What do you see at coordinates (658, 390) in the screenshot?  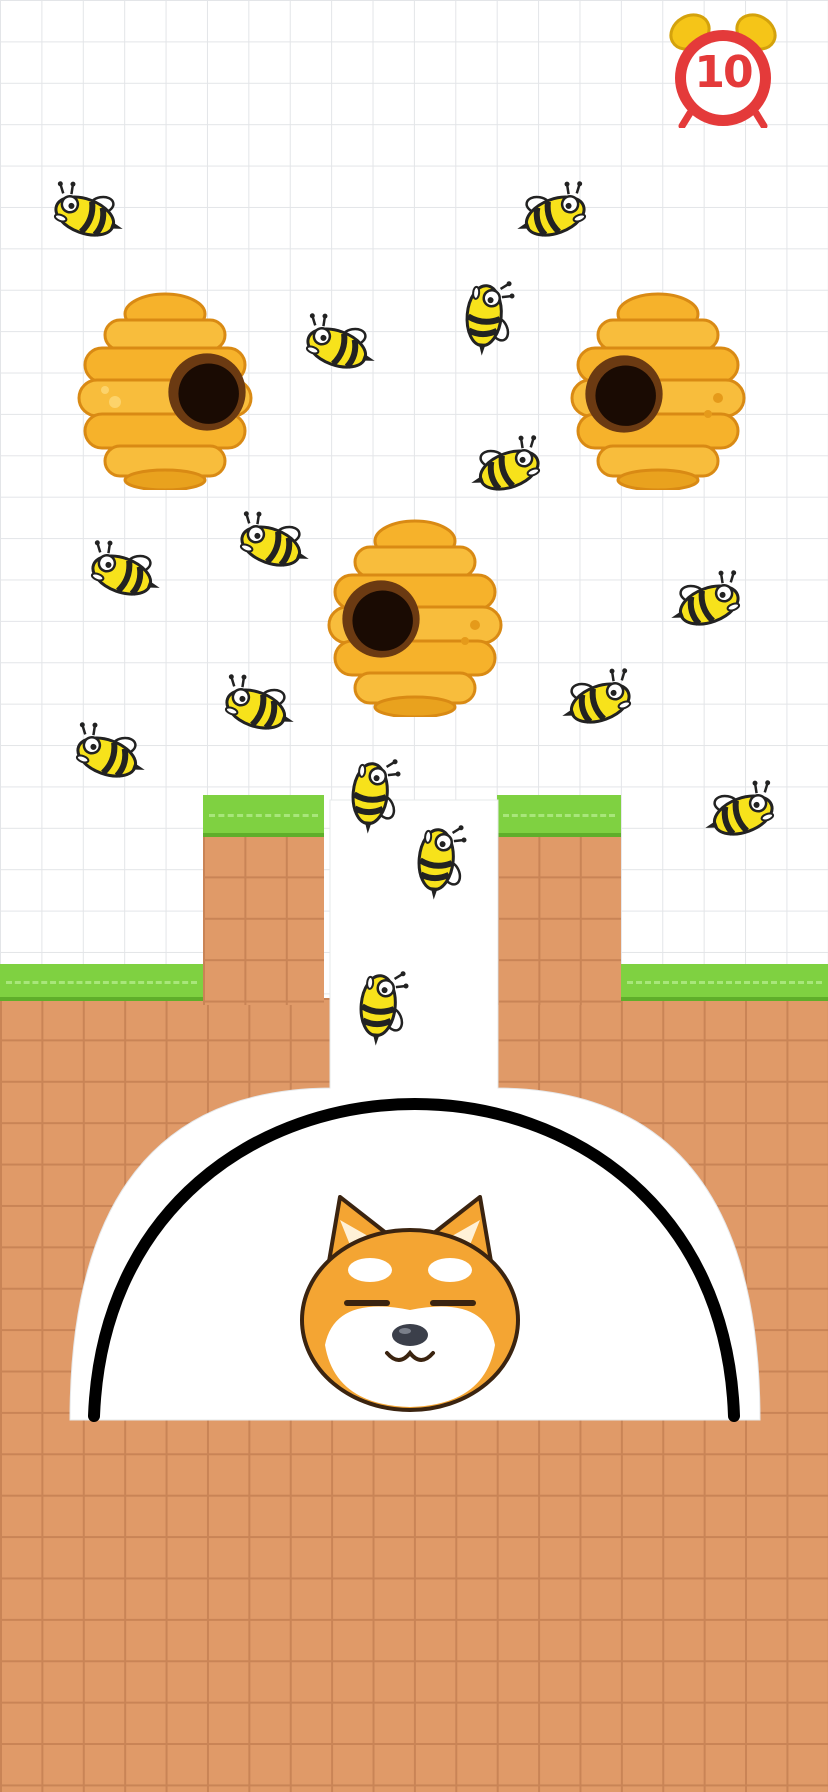 I see `hive-right` at bounding box center [658, 390].